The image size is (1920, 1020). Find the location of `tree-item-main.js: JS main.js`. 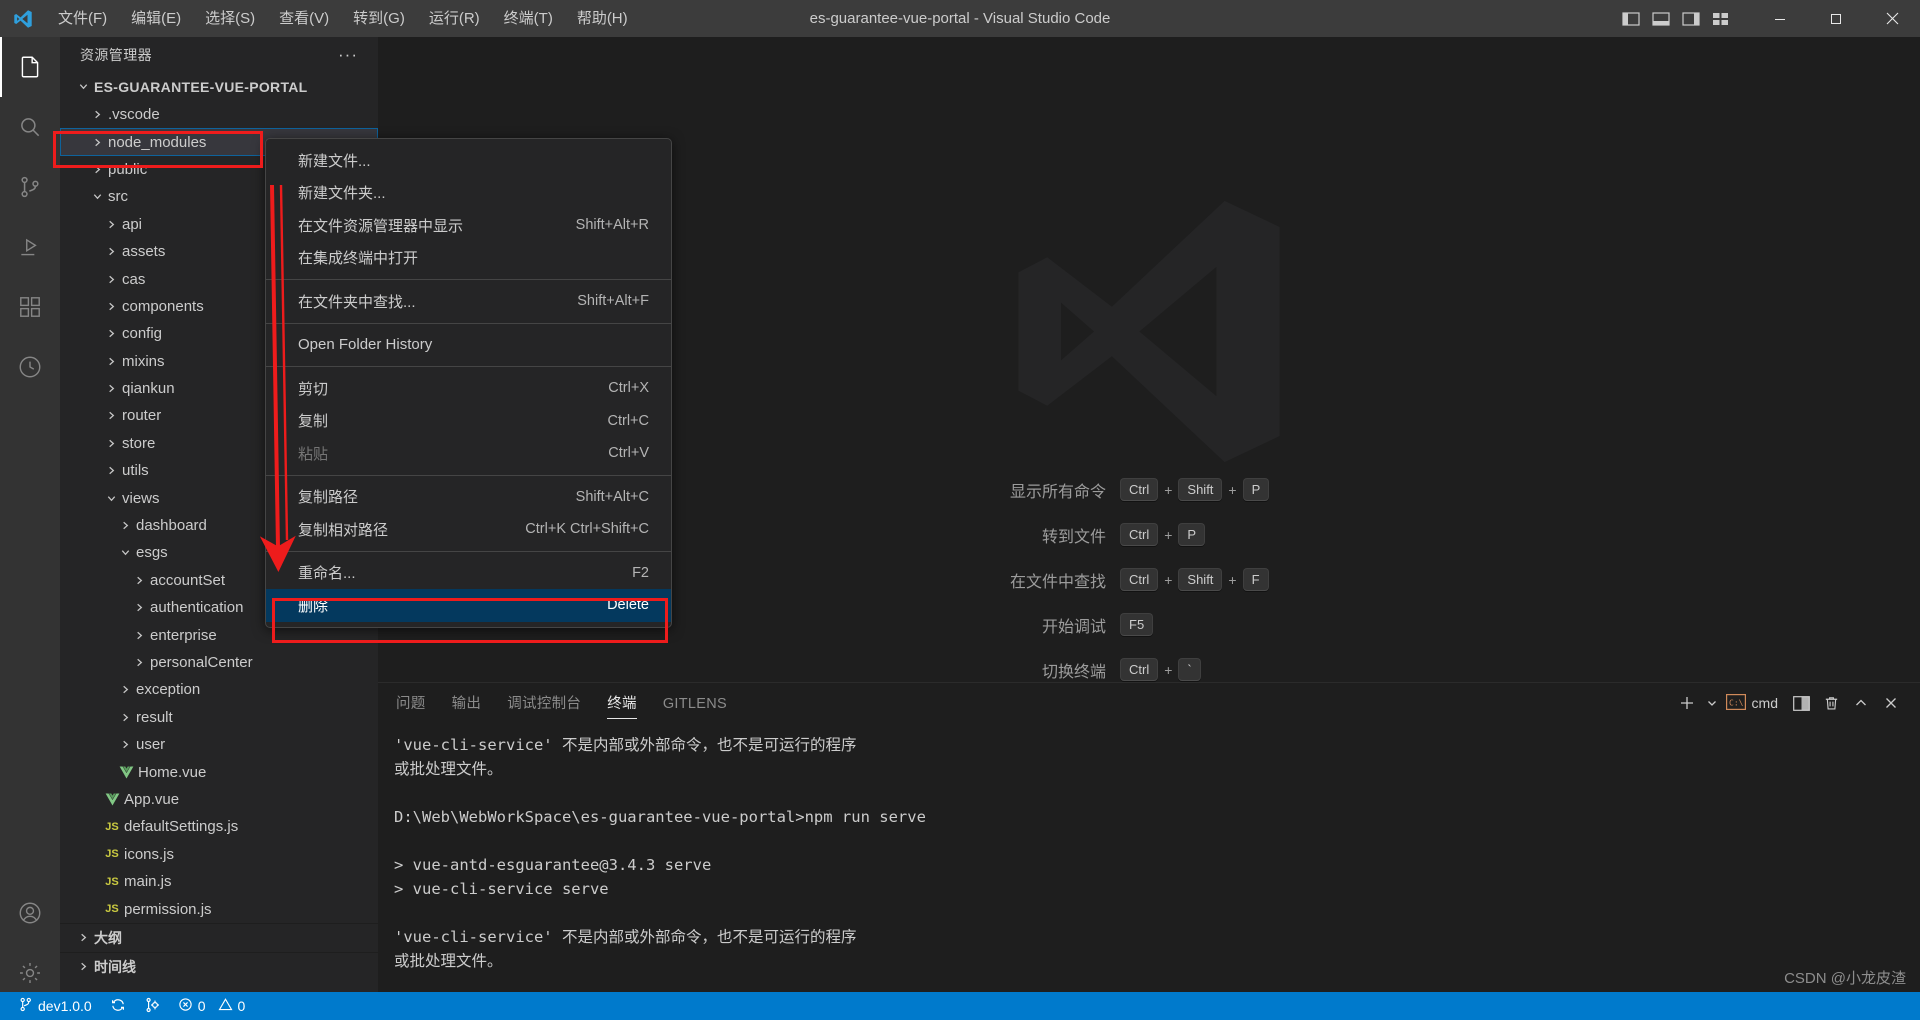

tree-item-main.js: JS main.js is located at coordinates (219, 881).